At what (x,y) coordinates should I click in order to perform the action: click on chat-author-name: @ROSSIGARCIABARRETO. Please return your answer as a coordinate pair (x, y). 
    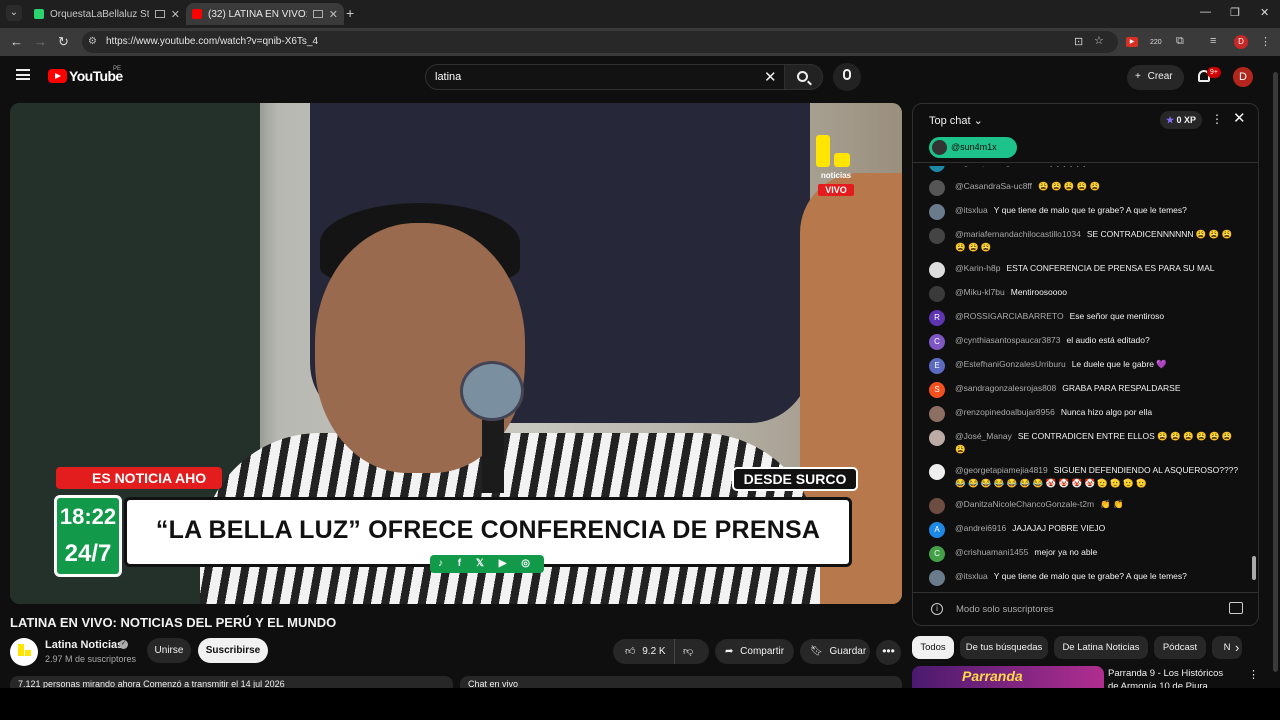
    Looking at the image, I should click on (1009, 316).